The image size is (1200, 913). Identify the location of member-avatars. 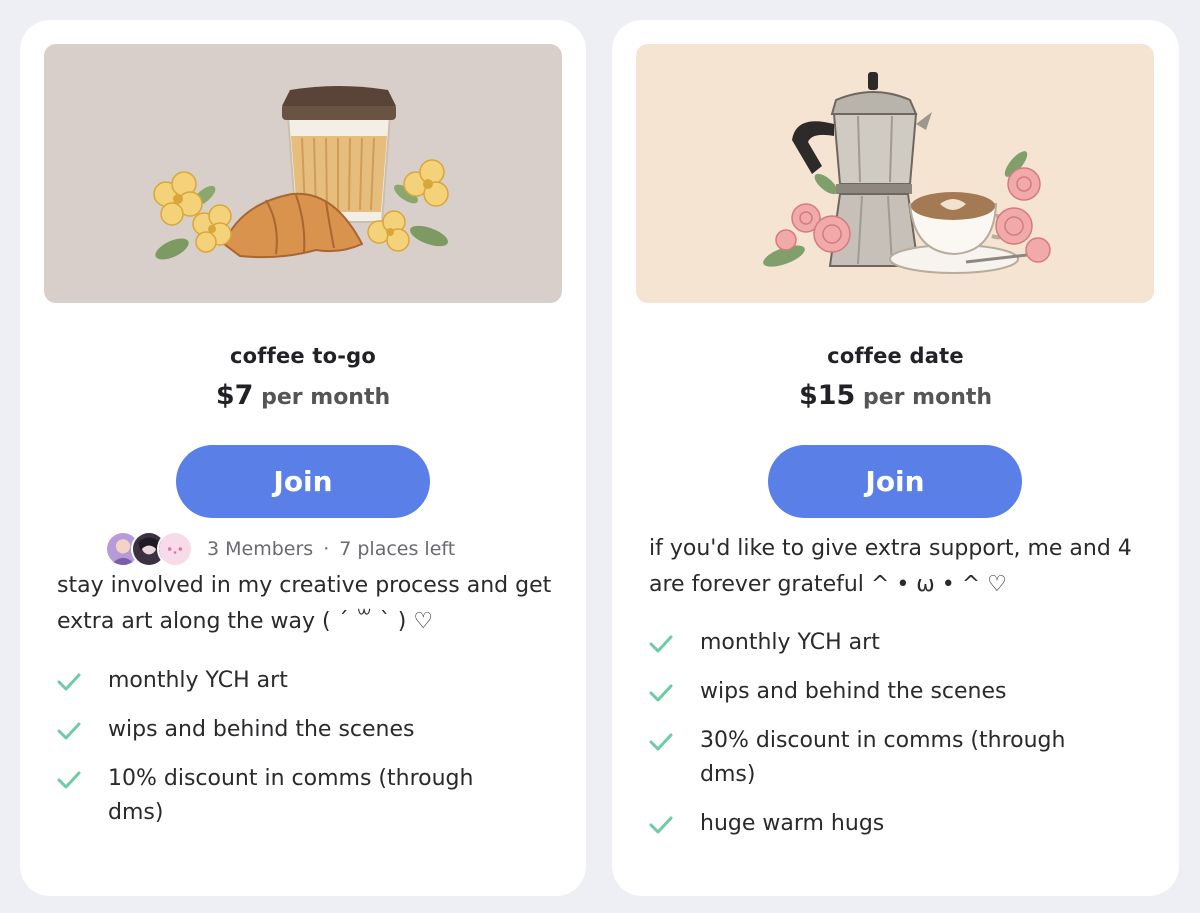
(151, 549).